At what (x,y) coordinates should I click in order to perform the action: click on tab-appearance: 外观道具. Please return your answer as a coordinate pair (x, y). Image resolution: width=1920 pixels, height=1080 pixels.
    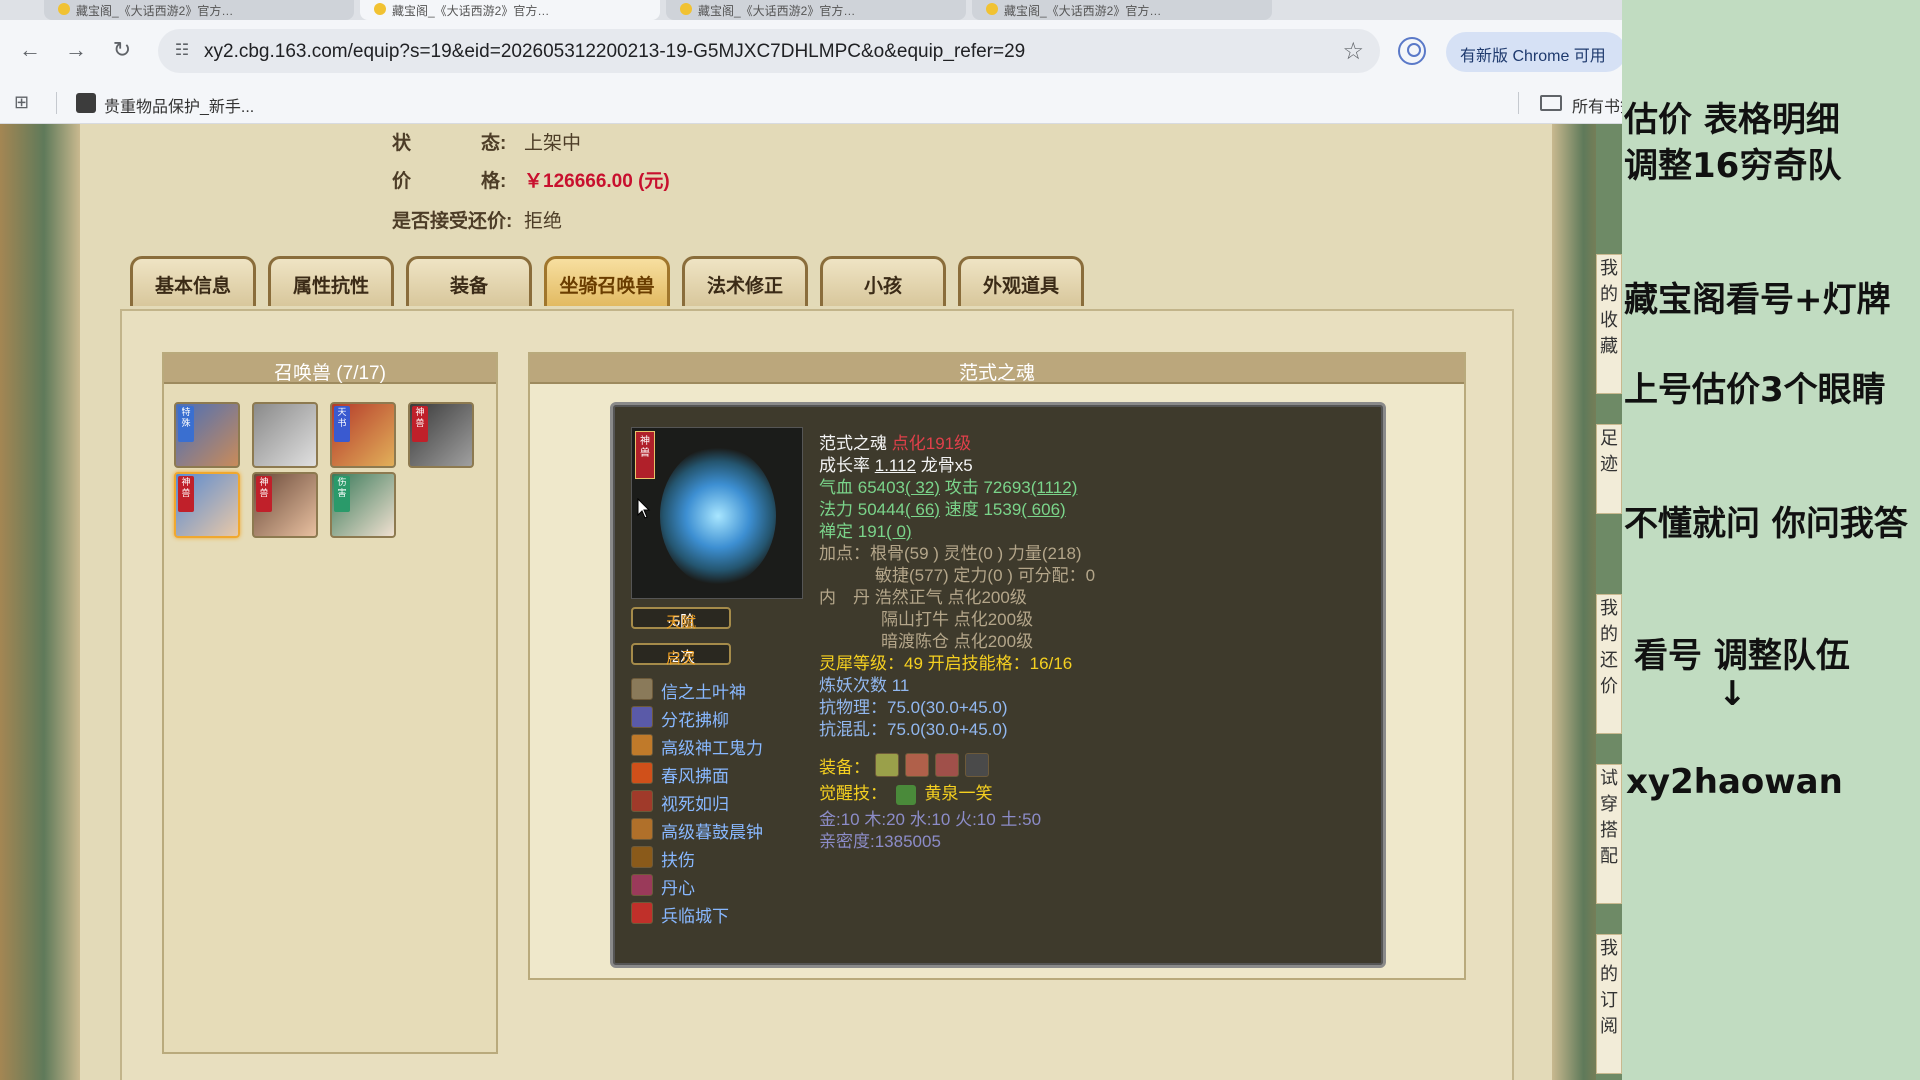
    Looking at the image, I should click on (1021, 281).